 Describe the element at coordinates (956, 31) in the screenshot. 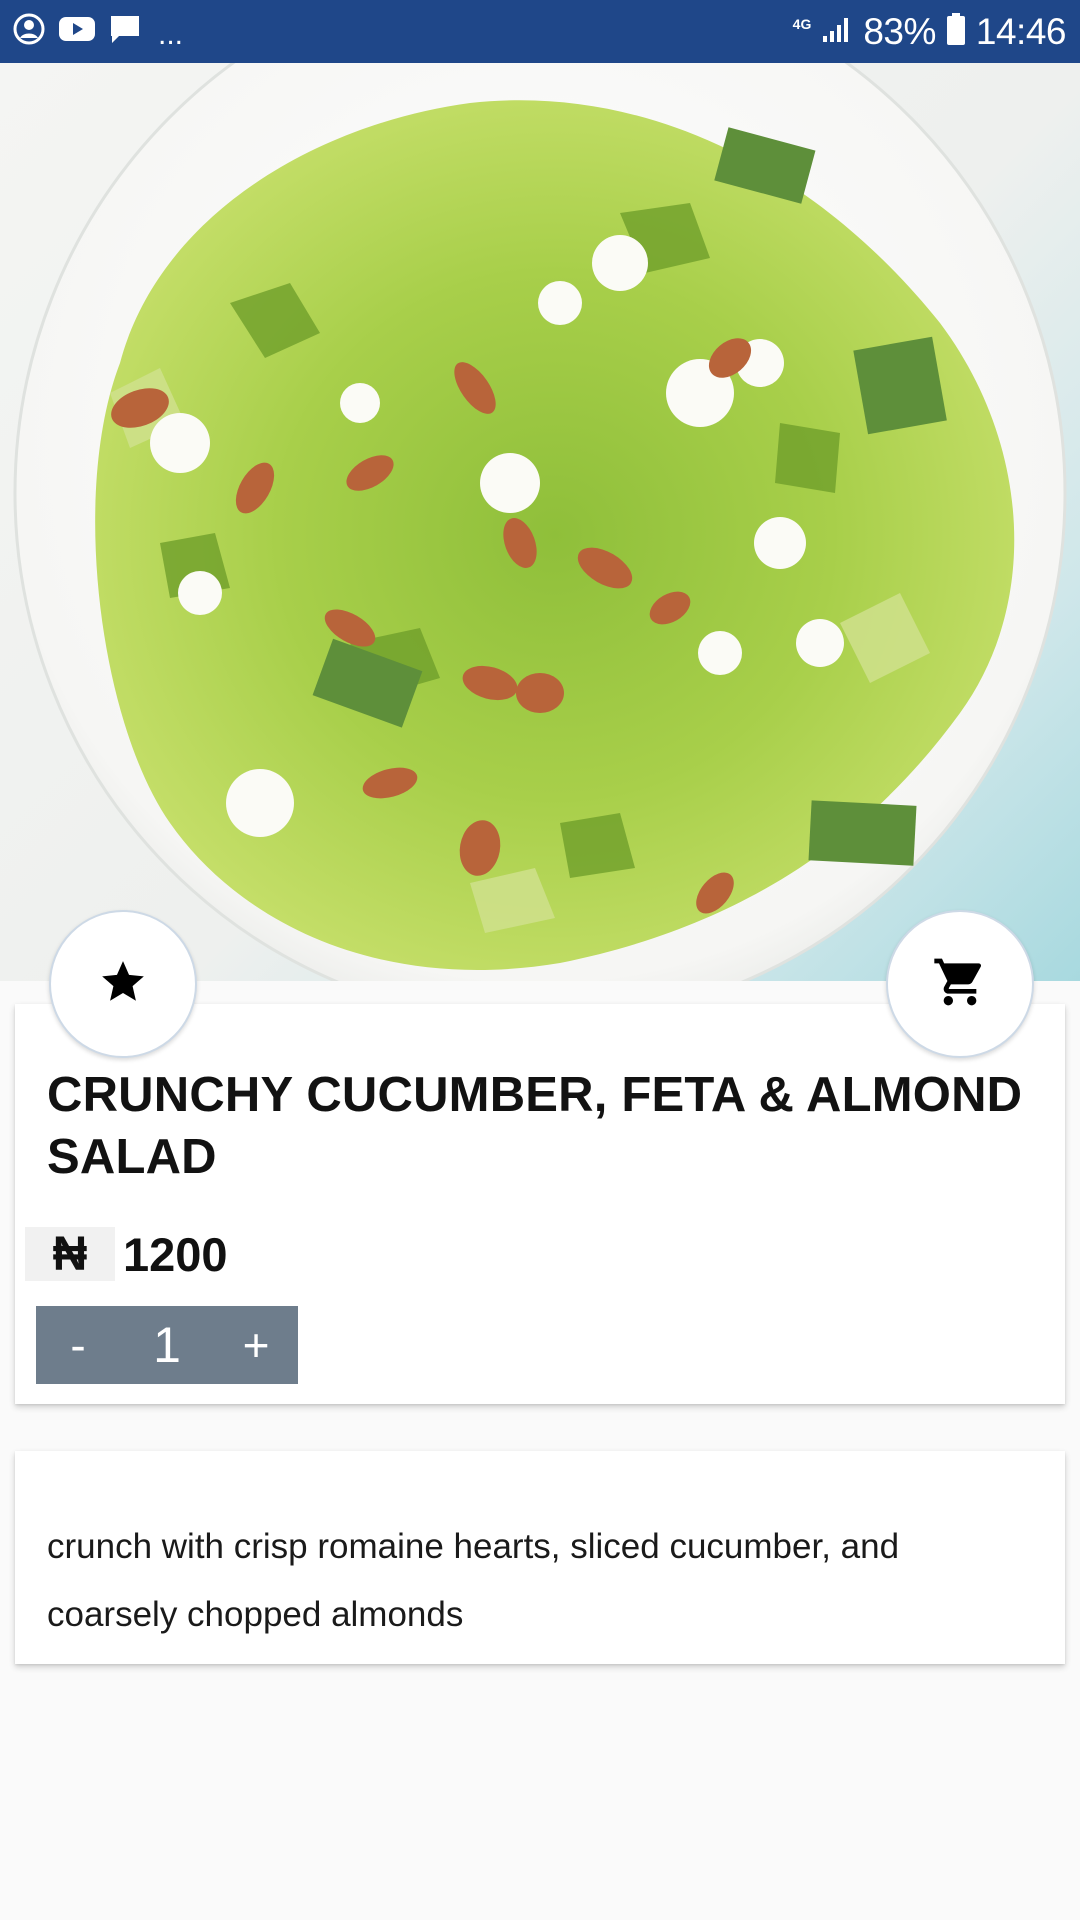

I see `battery-icon` at that location.